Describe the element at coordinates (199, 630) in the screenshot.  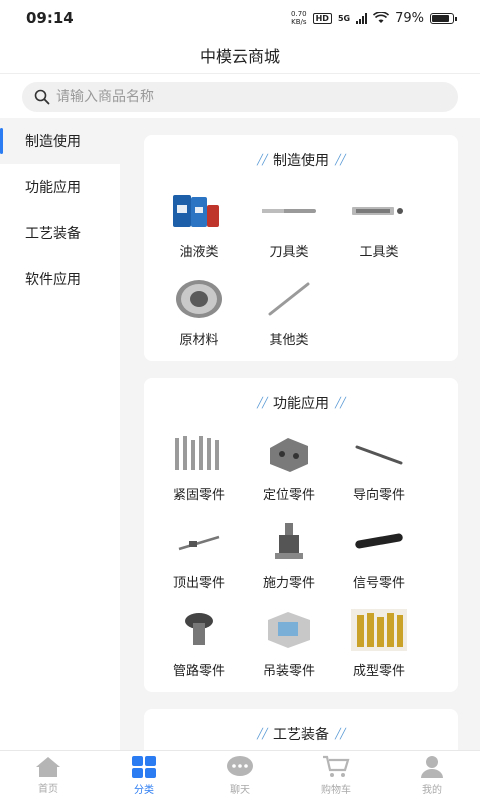
I see `pipe-fitting-icon` at that location.